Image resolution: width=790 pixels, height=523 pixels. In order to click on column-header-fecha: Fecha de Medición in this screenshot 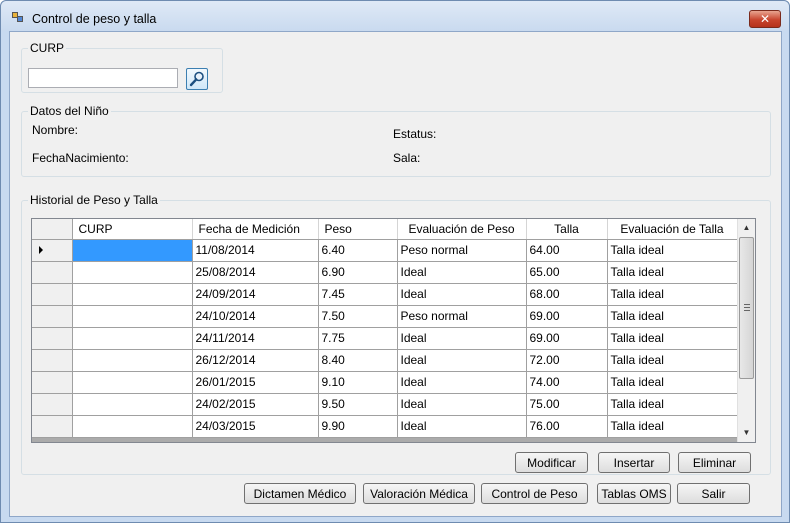, I will do `click(255, 229)`.